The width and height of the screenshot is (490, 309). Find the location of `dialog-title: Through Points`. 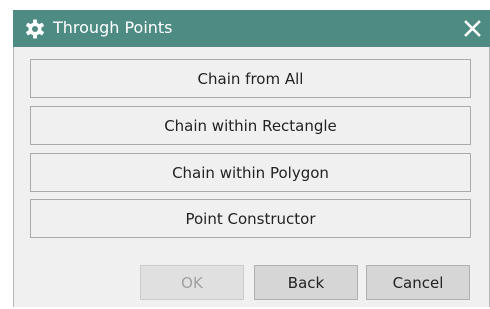

dialog-title: Through Points is located at coordinates (113, 27).